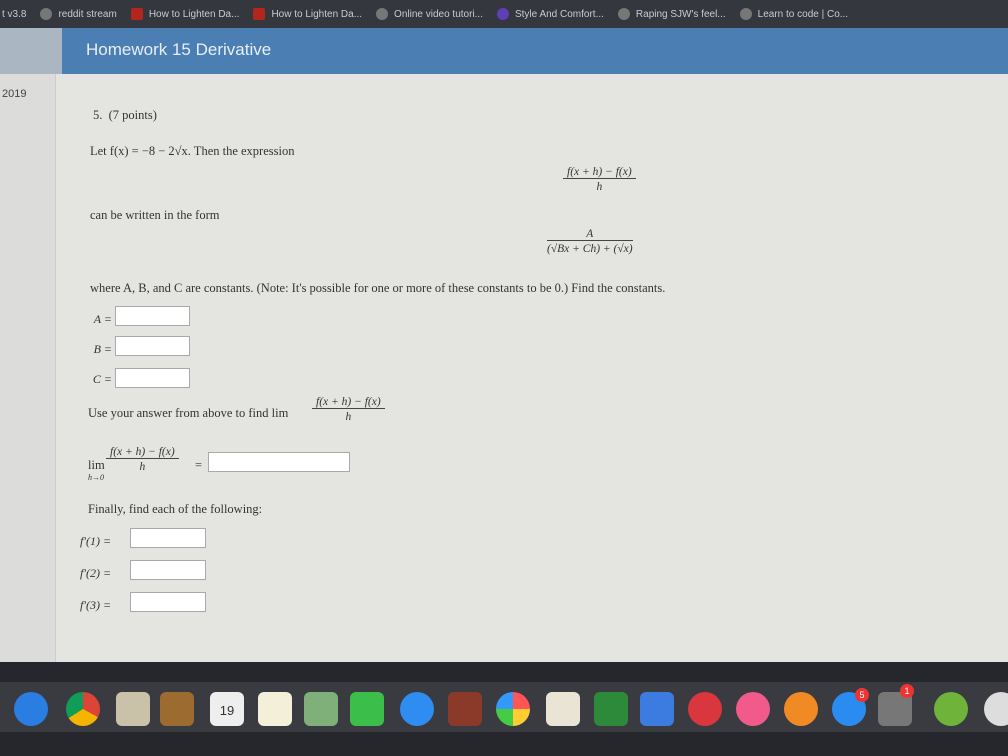  I want to click on bookmark-label: reddit stream, so click(87, 14).